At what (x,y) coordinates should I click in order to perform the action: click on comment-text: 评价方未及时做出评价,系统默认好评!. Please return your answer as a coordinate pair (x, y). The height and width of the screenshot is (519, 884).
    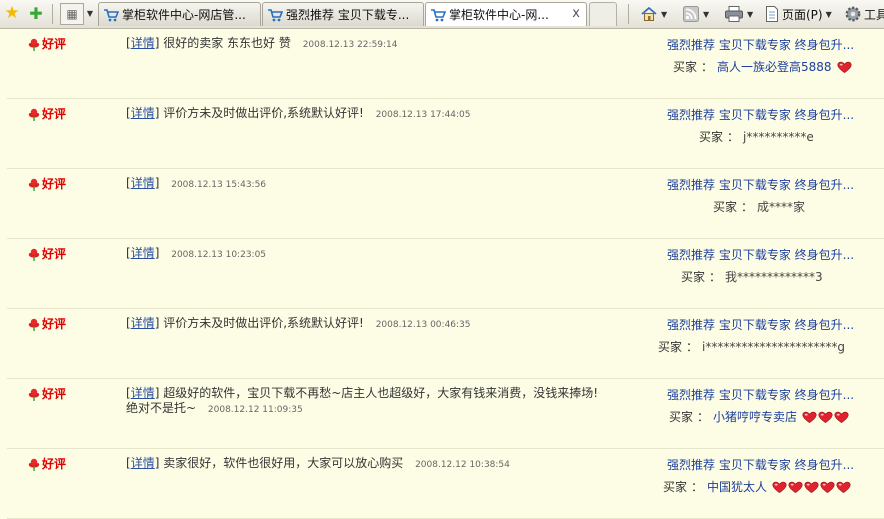
    Looking at the image, I should click on (263, 323).